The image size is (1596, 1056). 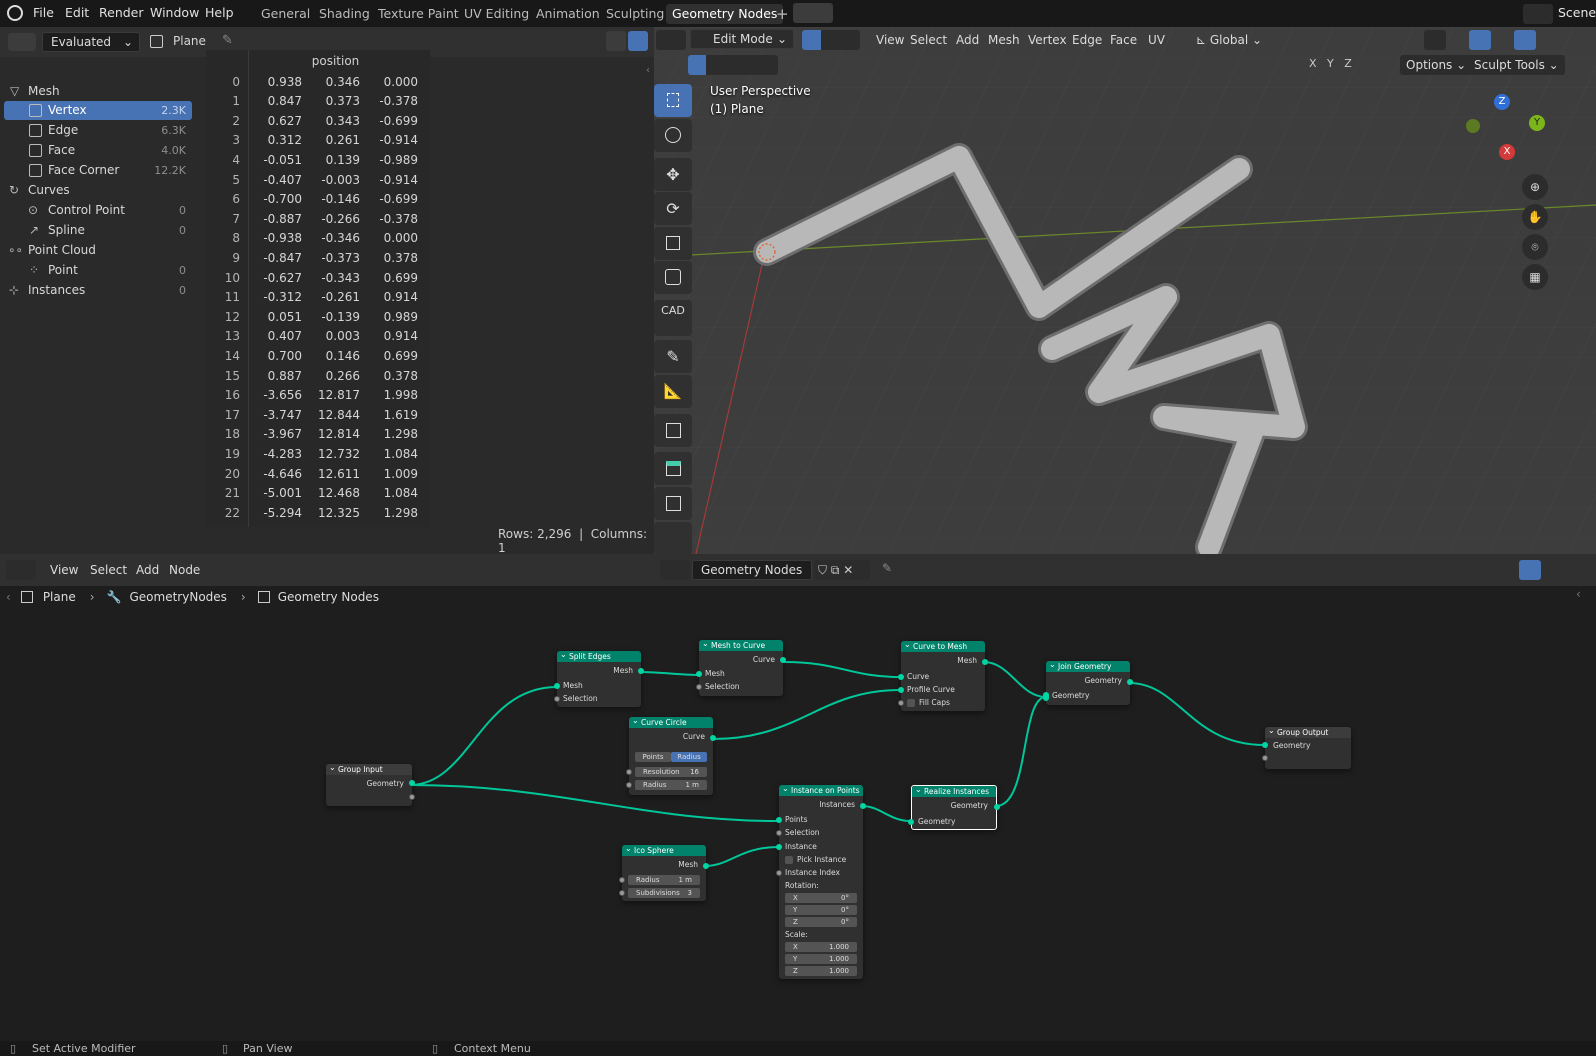 What do you see at coordinates (98, 290) in the screenshot?
I see `tree-item-instances: ⊹ Instances 0` at bounding box center [98, 290].